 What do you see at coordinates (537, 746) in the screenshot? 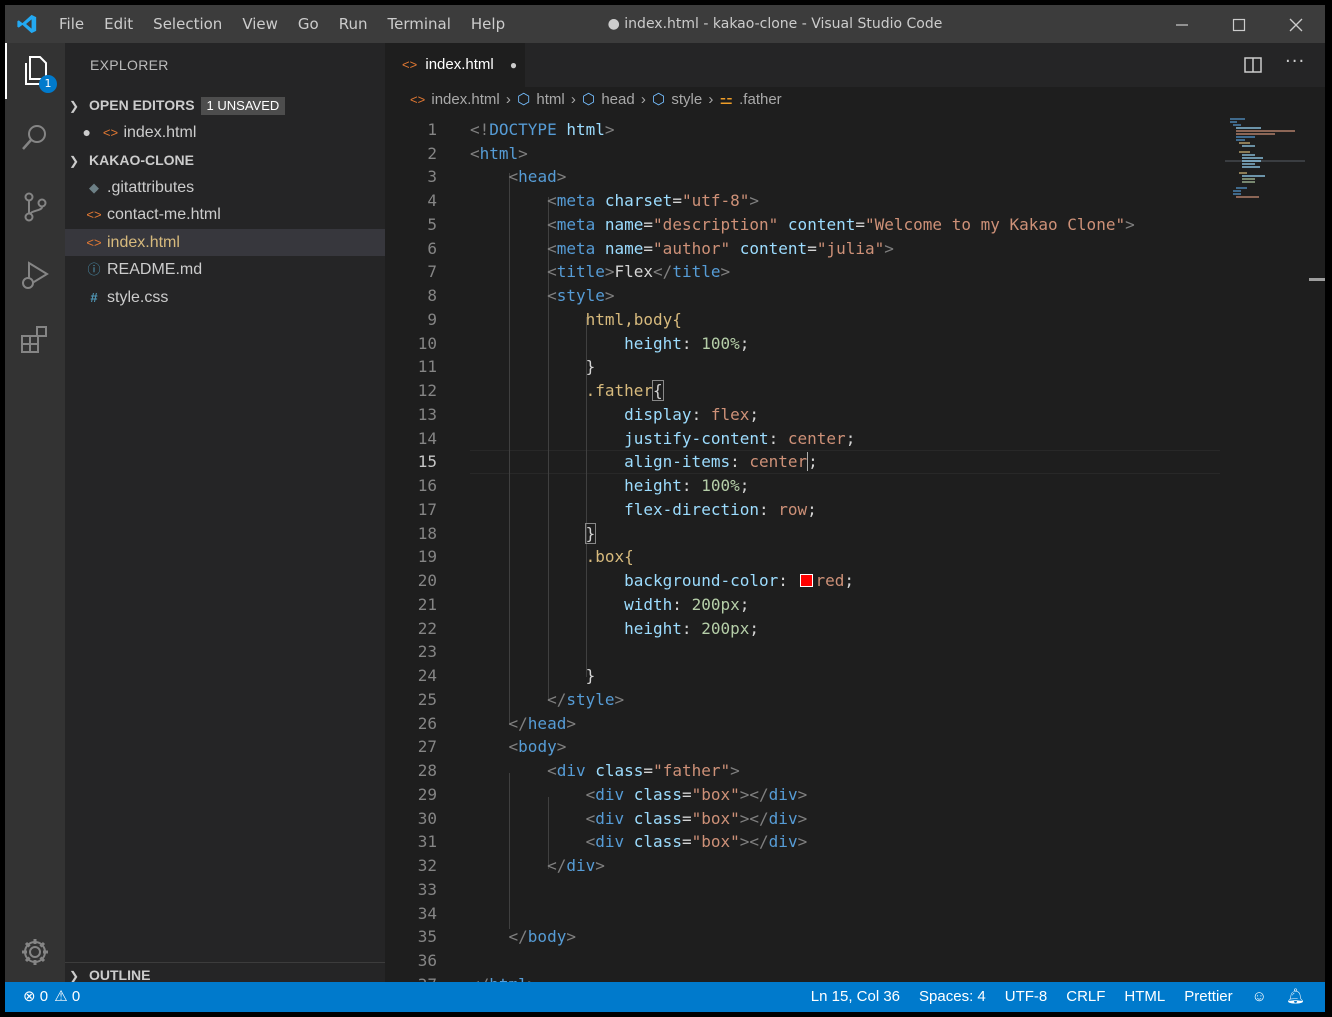
I see `code-line: <body>` at bounding box center [537, 746].